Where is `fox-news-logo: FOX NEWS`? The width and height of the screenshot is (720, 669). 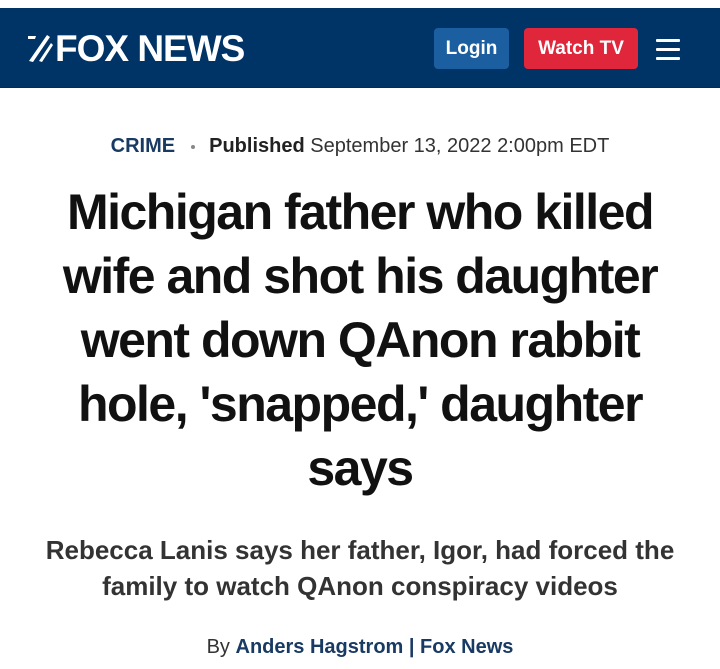 fox-news-logo: FOX NEWS is located at coordinates (136, 48).